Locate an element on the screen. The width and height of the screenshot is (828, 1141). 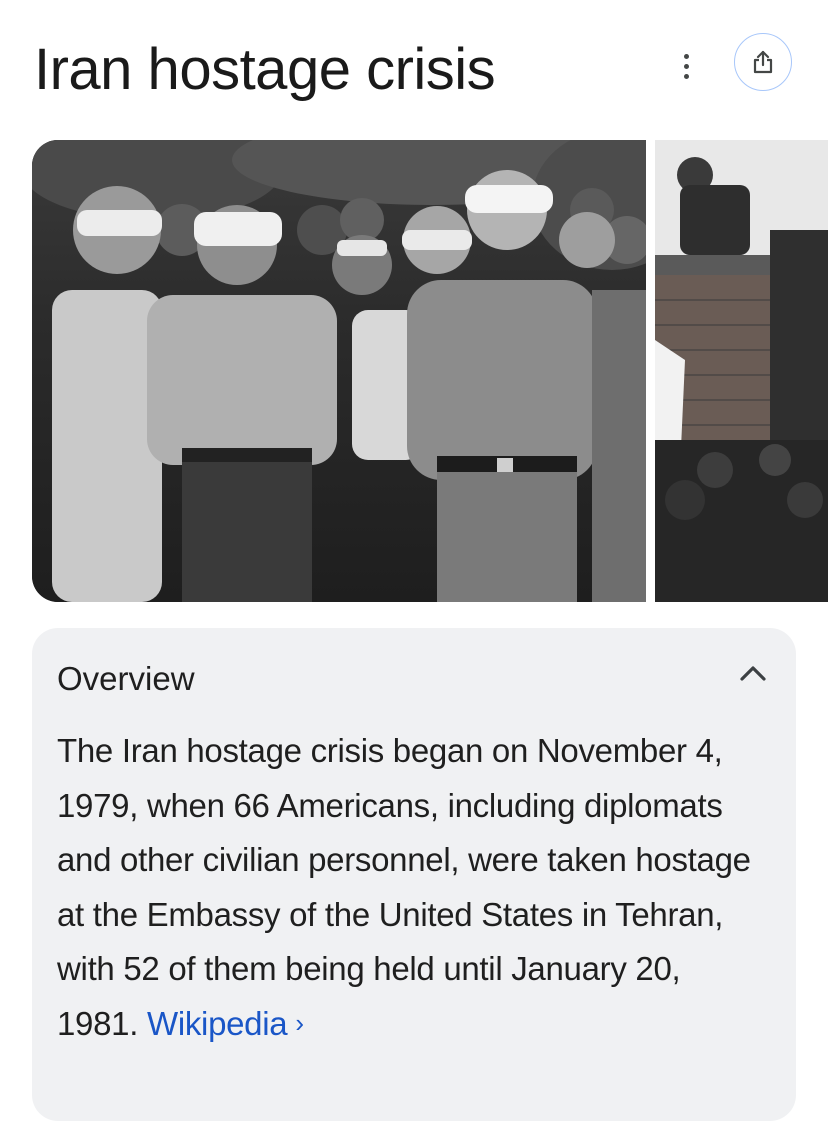
more-options-button is located at coordinates (686, 66).